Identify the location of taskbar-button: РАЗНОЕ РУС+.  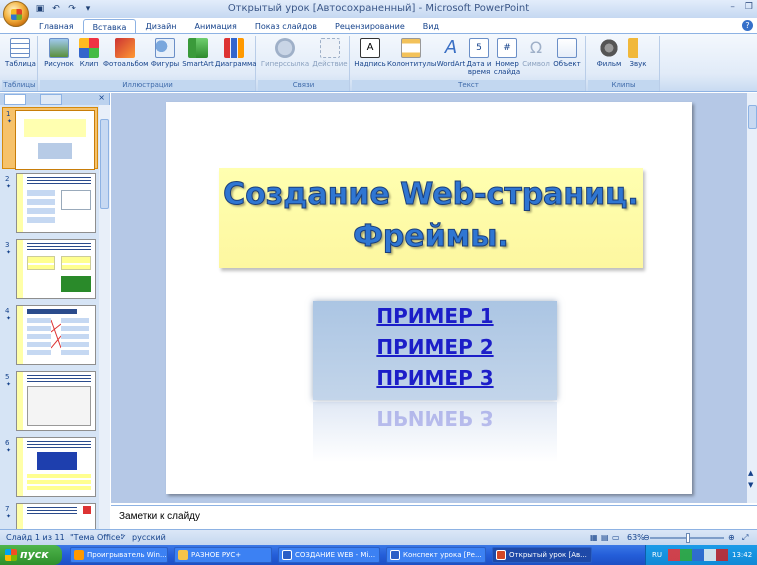
(223, 555).